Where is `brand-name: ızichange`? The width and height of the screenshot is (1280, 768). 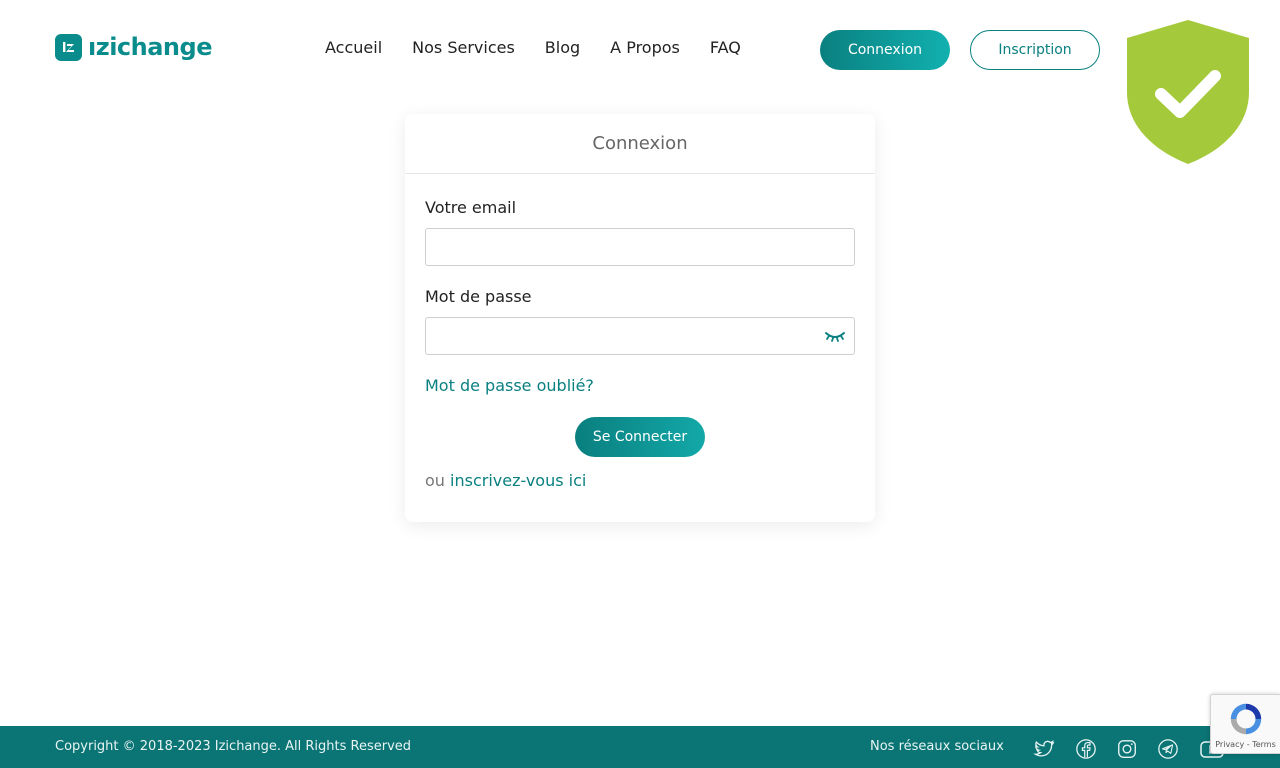
brand-name: ızichange is located at coordinates (150, 47).